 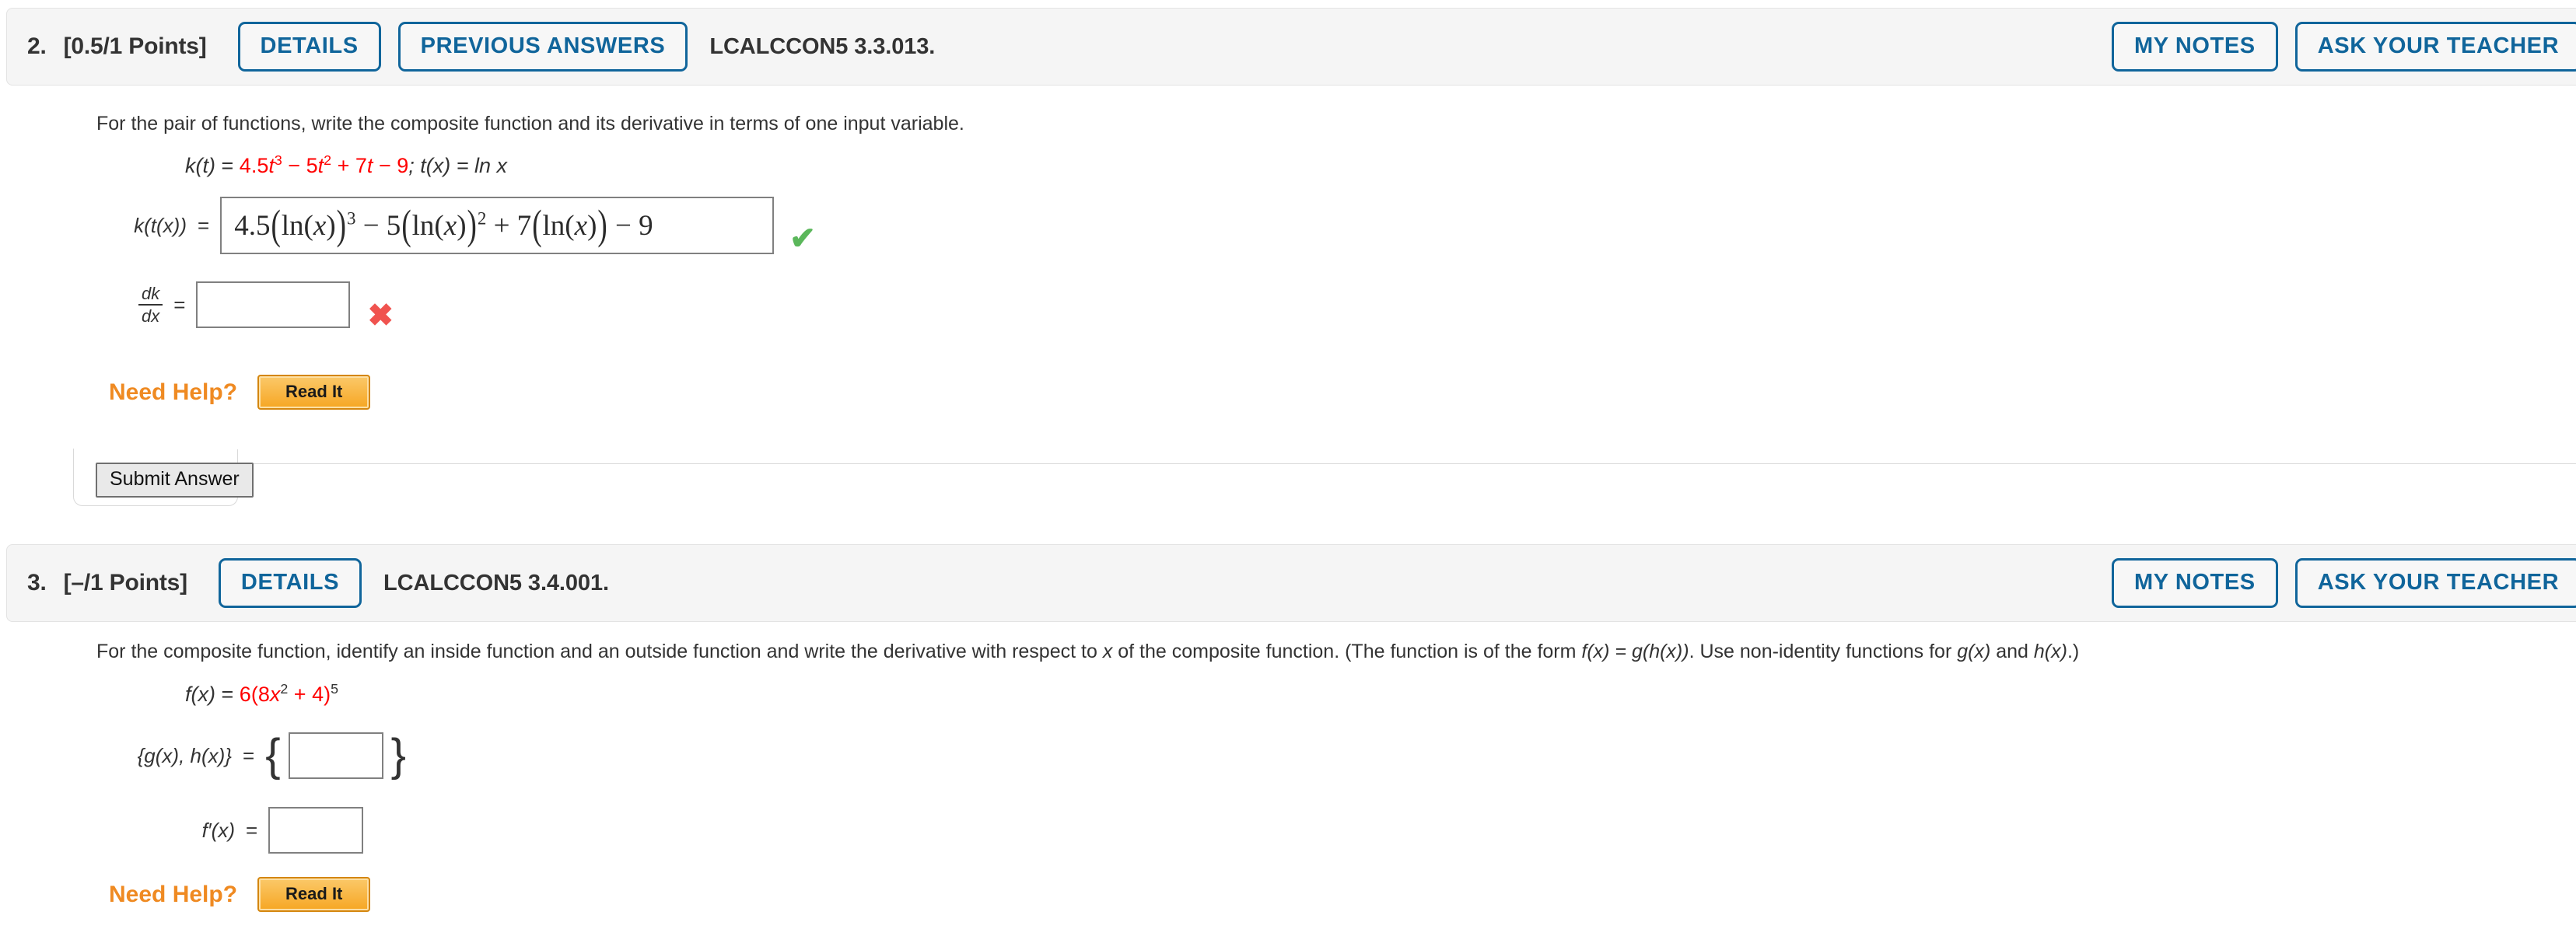 What do you see at coordinates (542, 47) in the screenshot?
I see `problem-2-previous-answers-button: PREVIOUS ANSWERS` at bounding box center [542, 47].